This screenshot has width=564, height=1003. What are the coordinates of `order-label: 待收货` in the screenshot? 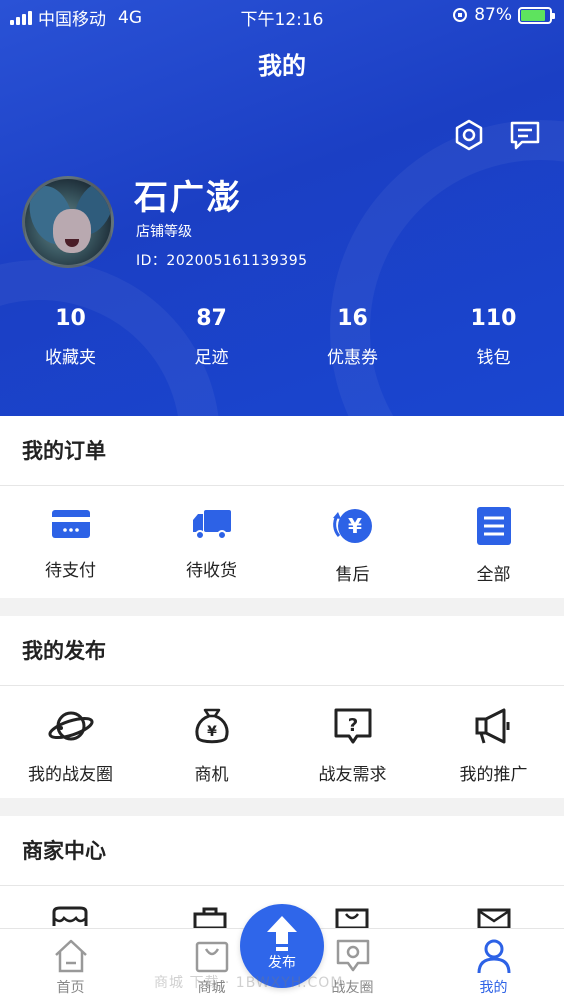 It's located at (211, 571).